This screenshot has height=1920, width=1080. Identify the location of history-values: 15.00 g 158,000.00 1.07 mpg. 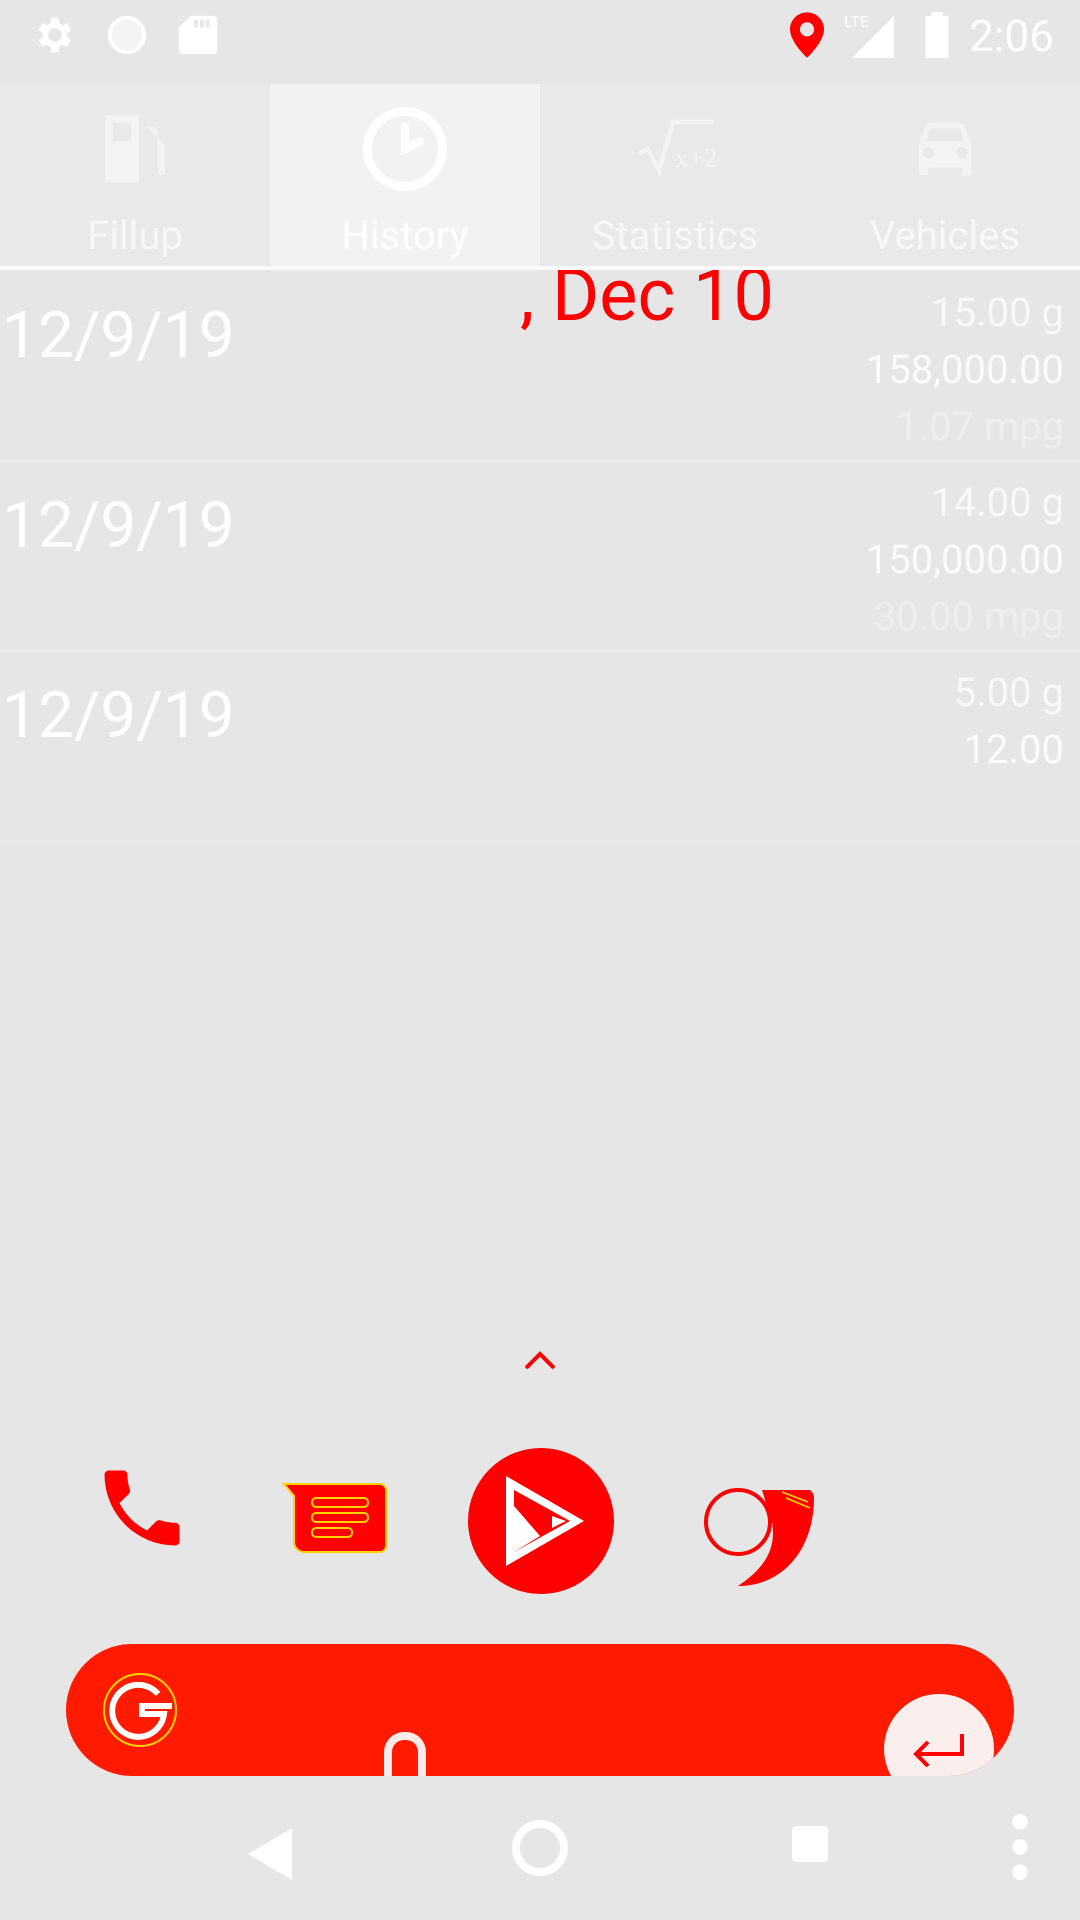
(965, 369).